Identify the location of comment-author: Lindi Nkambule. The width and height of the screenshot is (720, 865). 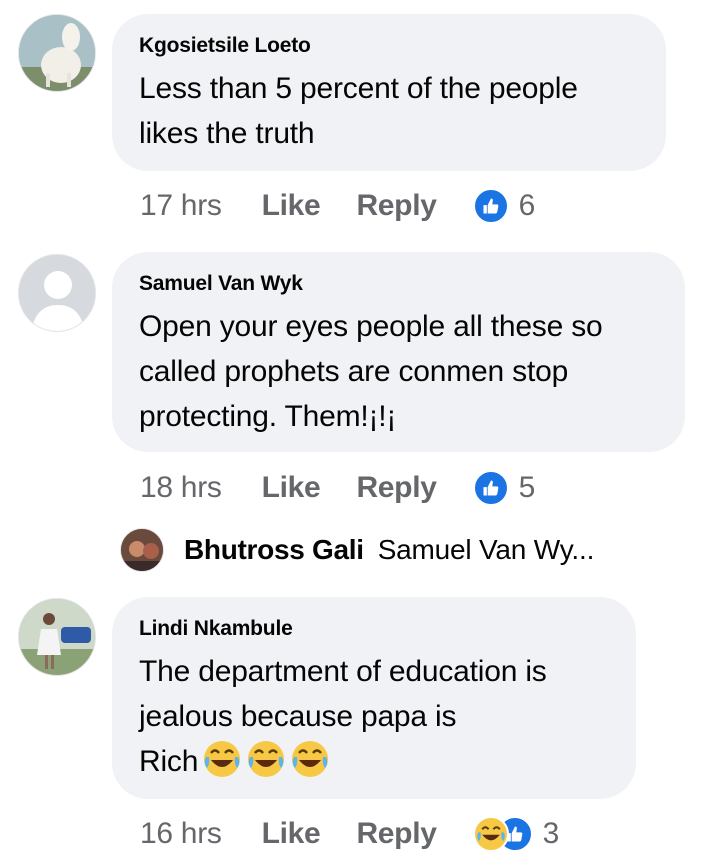
(373, 629).